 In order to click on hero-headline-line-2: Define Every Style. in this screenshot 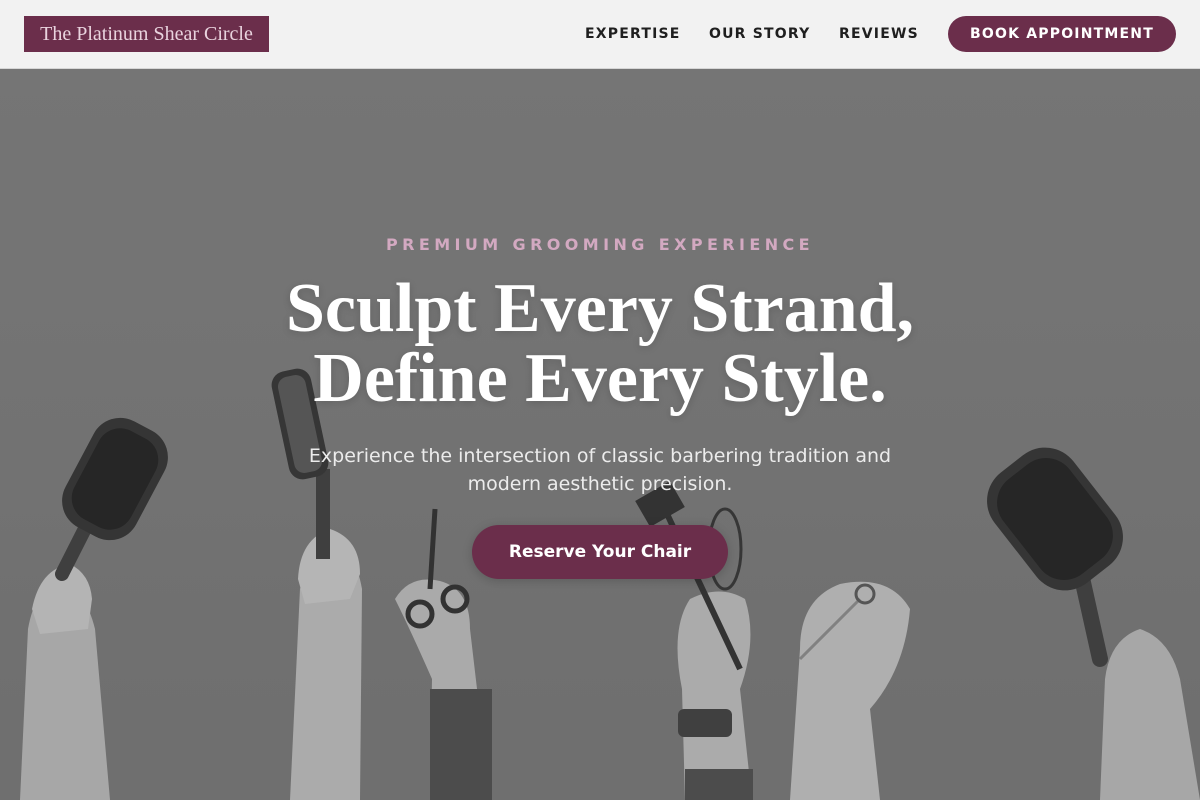, I will do `click(600, 378)`.